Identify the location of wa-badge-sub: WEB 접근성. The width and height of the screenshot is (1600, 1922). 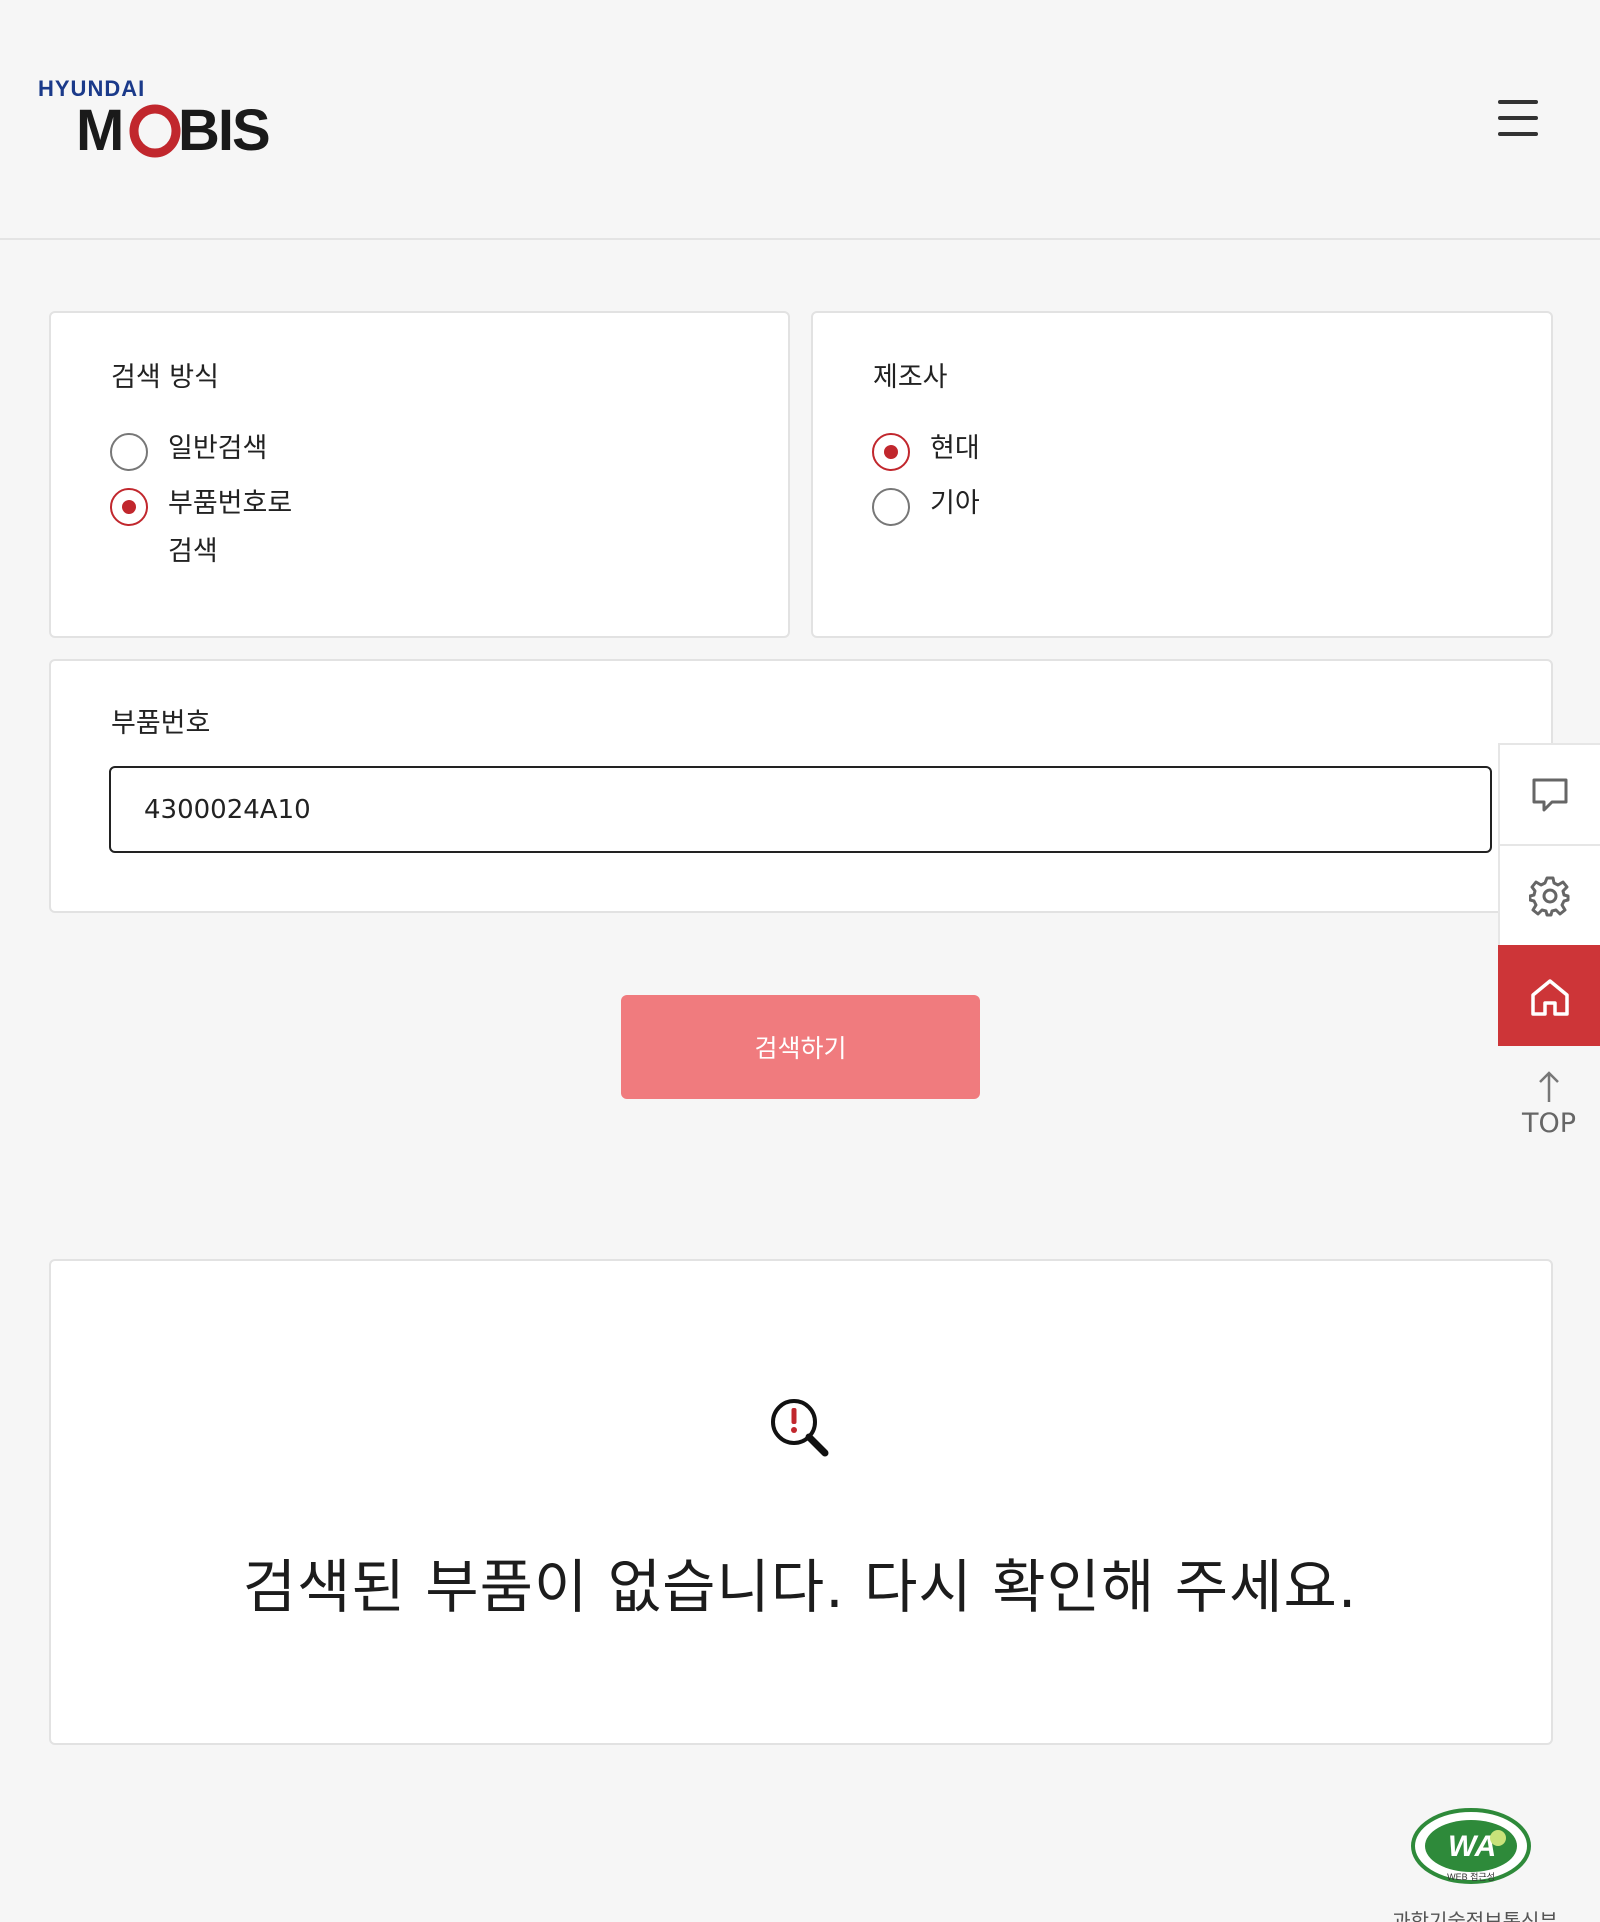
(1471, 1876).